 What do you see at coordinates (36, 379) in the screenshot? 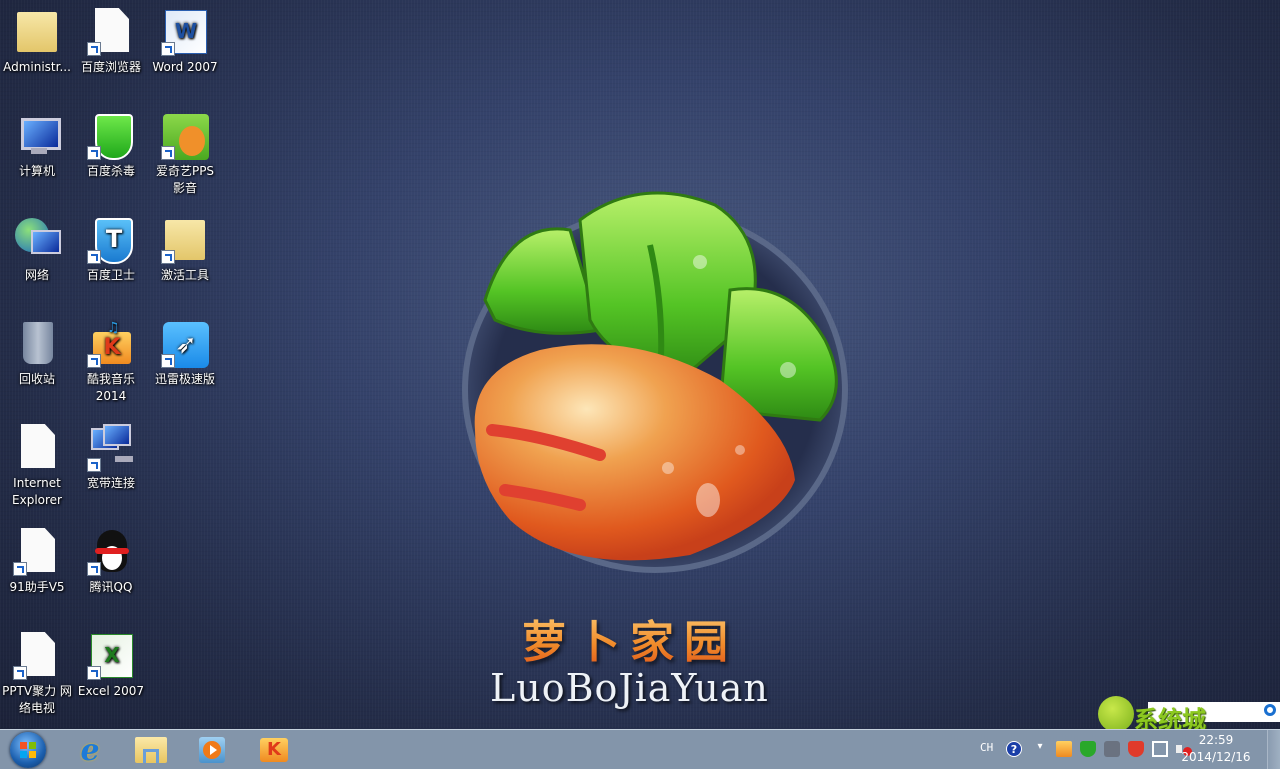
I see `desktop-icon-label: 回收站` at bounding box center [36, 379].